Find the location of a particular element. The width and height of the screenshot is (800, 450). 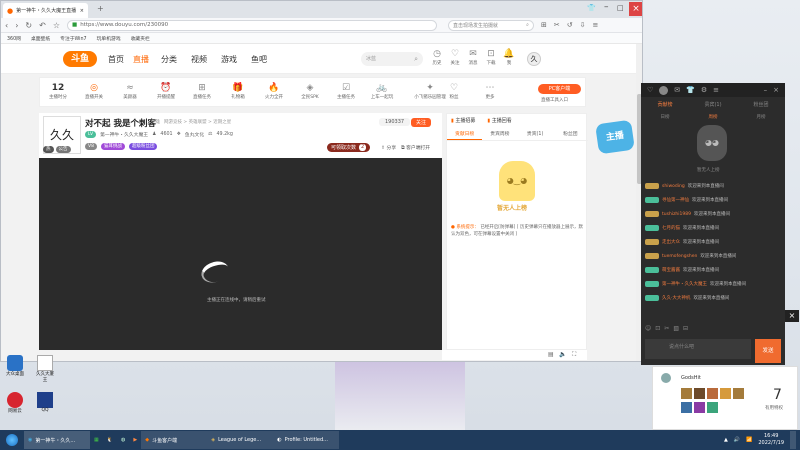

fan-club-badge: 超级粉丝团 is located at coordinates (143, 146).